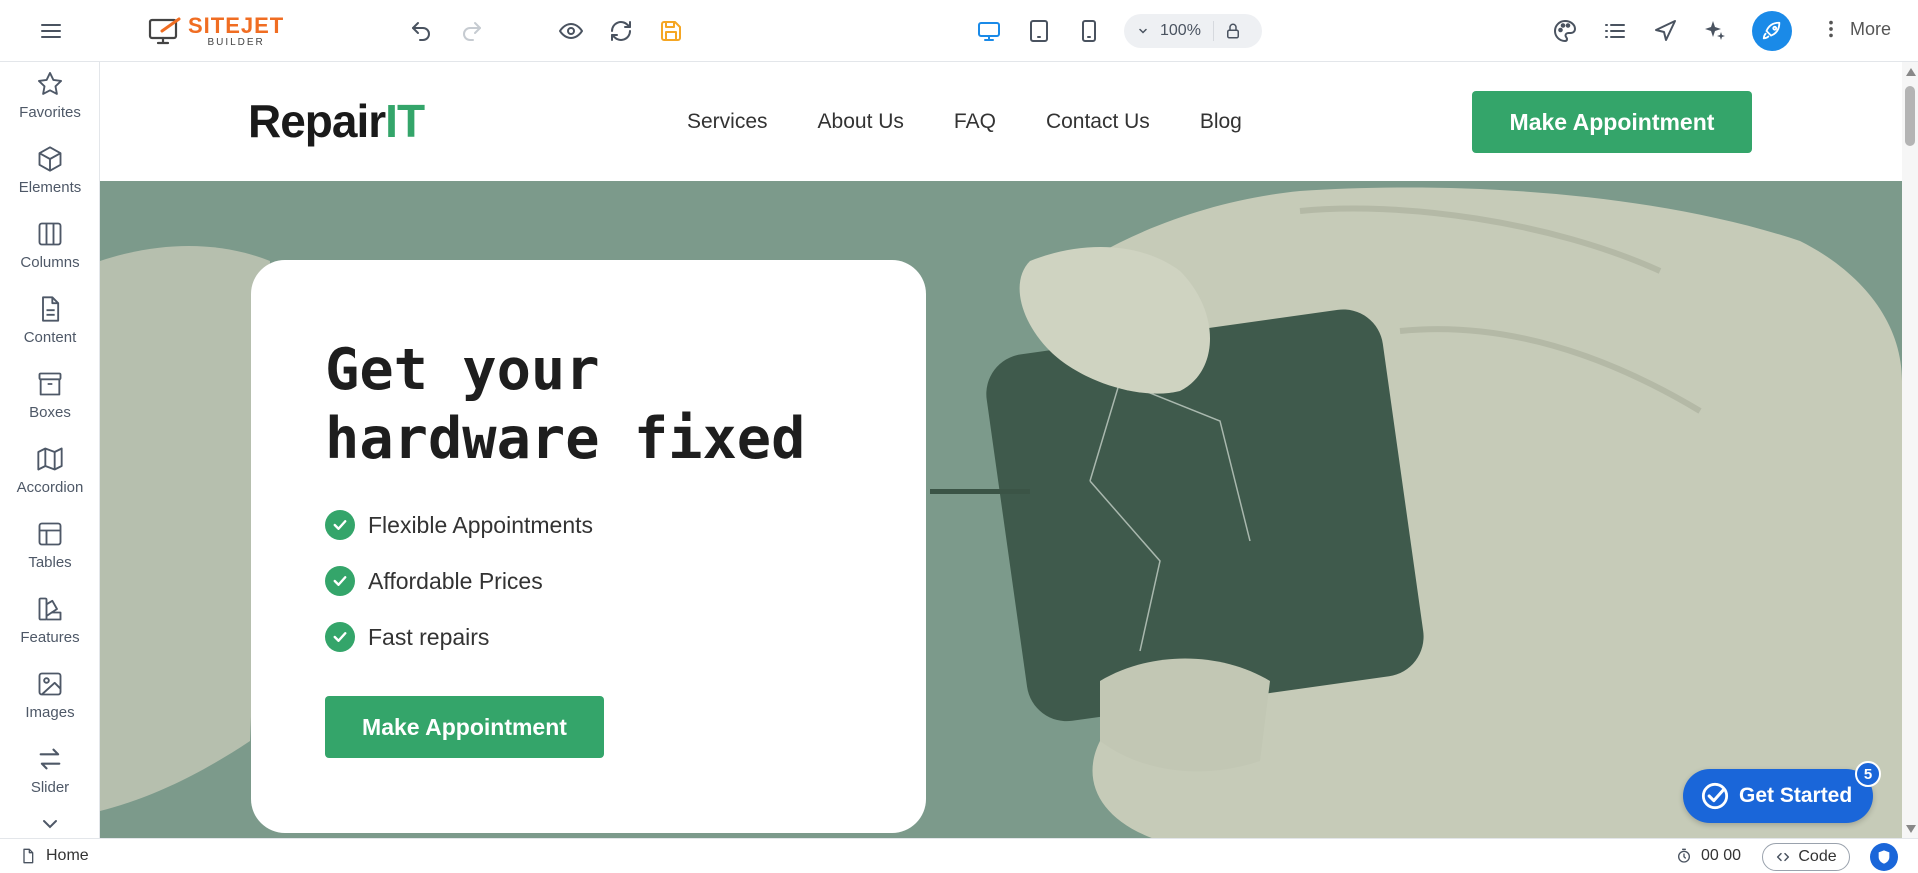 Image resolution: width=1918 pixels, height=873 pixels. What do you see at coordinates (50, 97) in the screenshot?
I see `sidebar-item-favorites: Favorites` at bounding box center [50, 97].